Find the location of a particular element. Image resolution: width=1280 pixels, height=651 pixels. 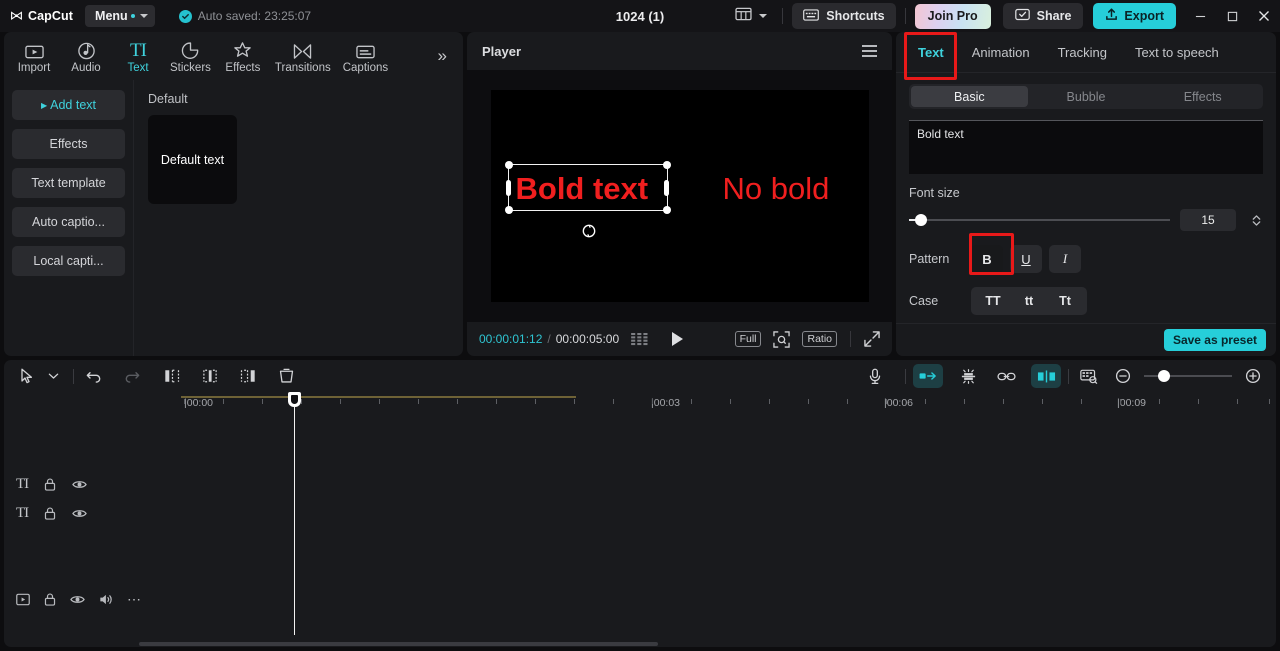

text-style-segmented-control: Basic Bubble Effects is located at coordinates (1086, 96).